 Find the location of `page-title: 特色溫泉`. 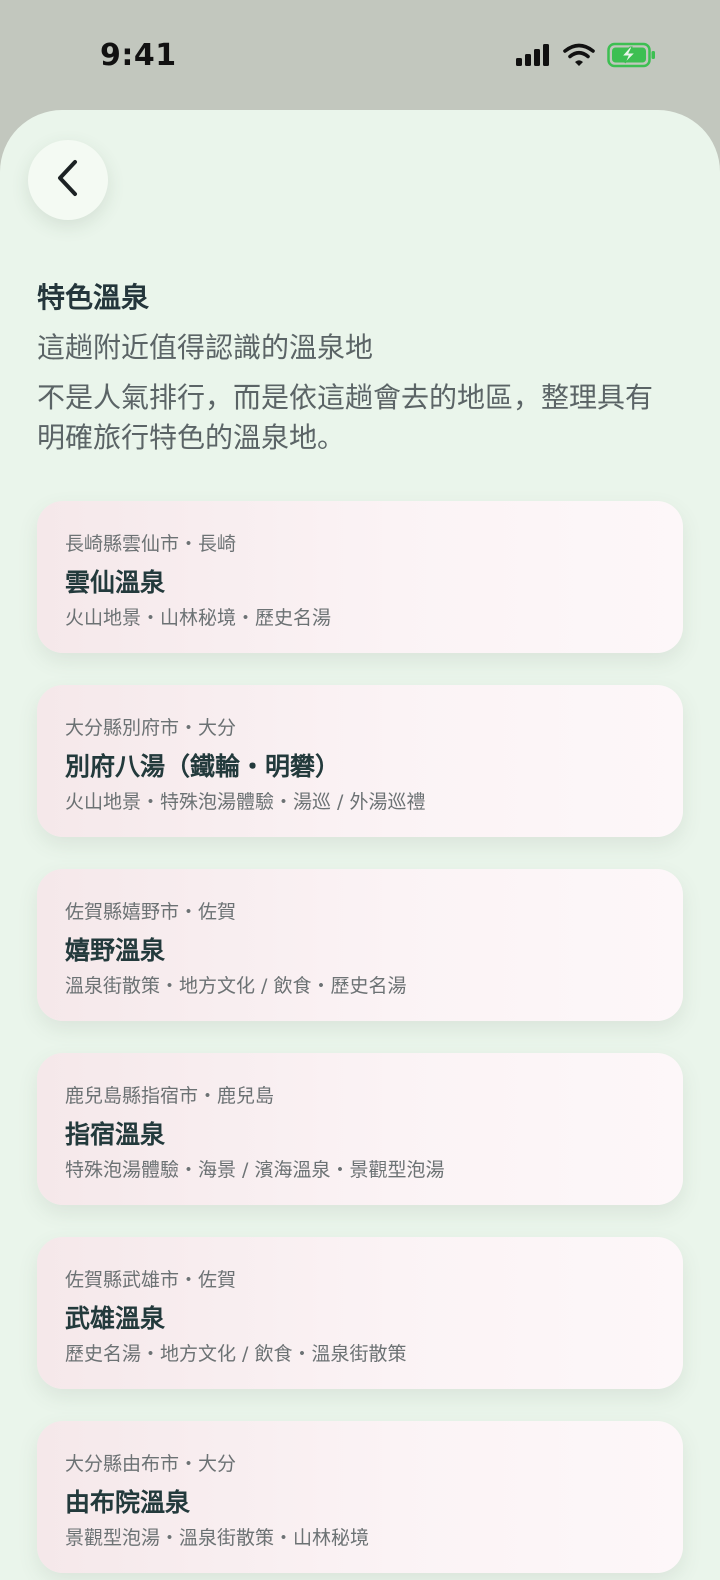

page-title: 特色溫泉 is located at coordinates (93, 297).